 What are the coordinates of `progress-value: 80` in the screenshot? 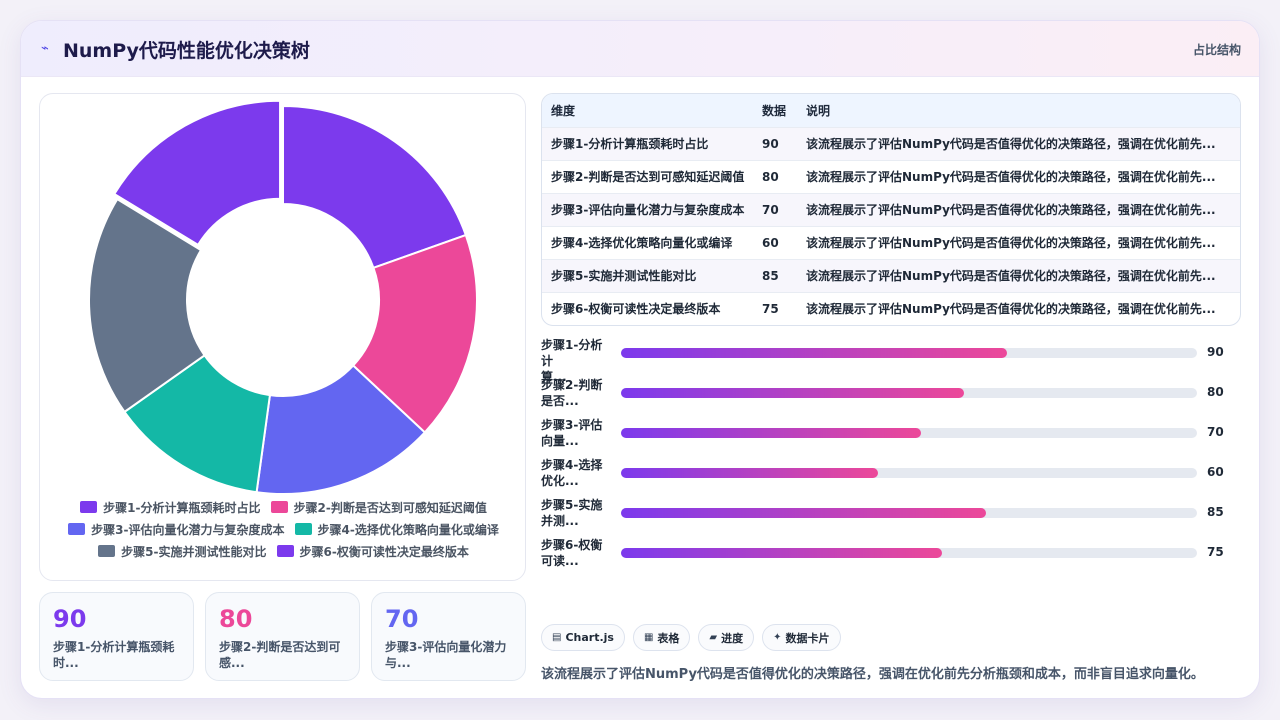 It's located at (1215, 392).